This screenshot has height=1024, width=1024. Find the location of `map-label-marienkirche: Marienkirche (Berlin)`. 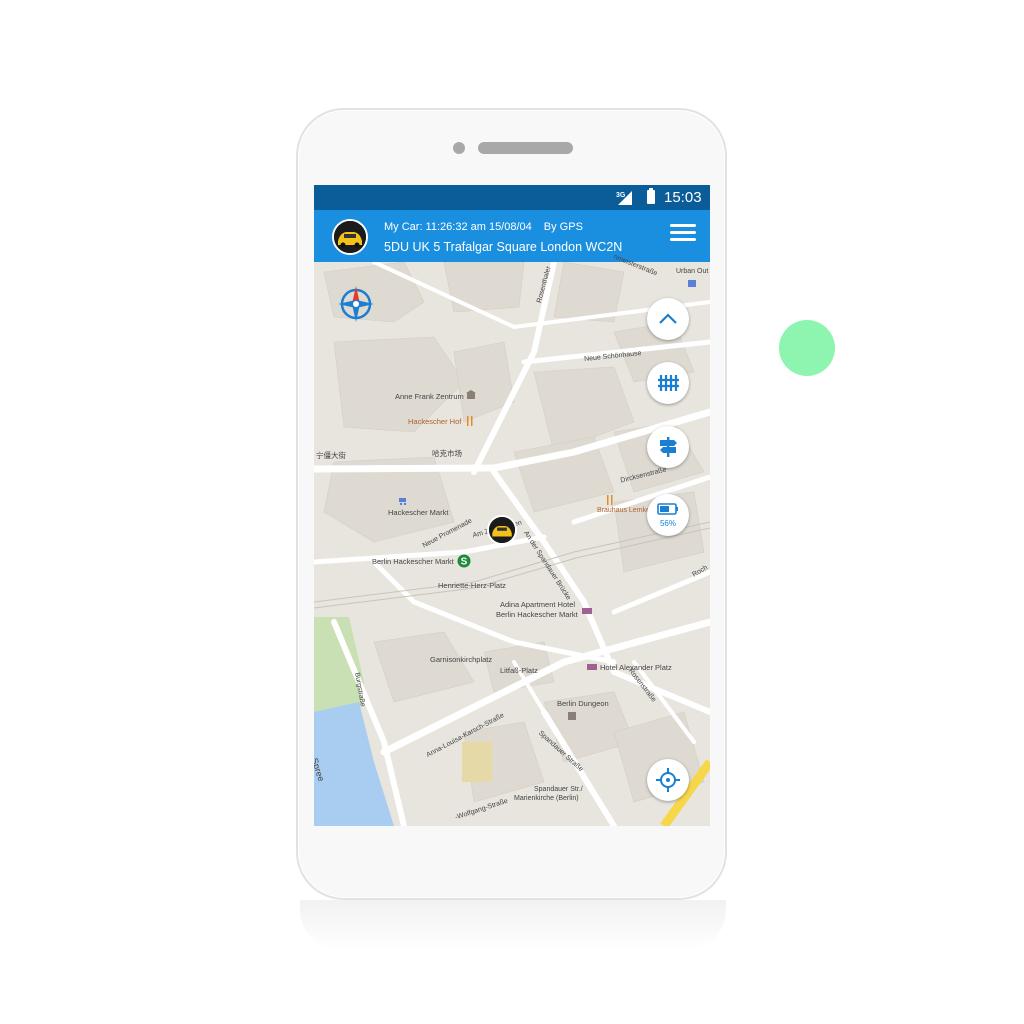

map-label-marienkirche: Marienkirche (Berlin) is located at coordinates (546, 798).